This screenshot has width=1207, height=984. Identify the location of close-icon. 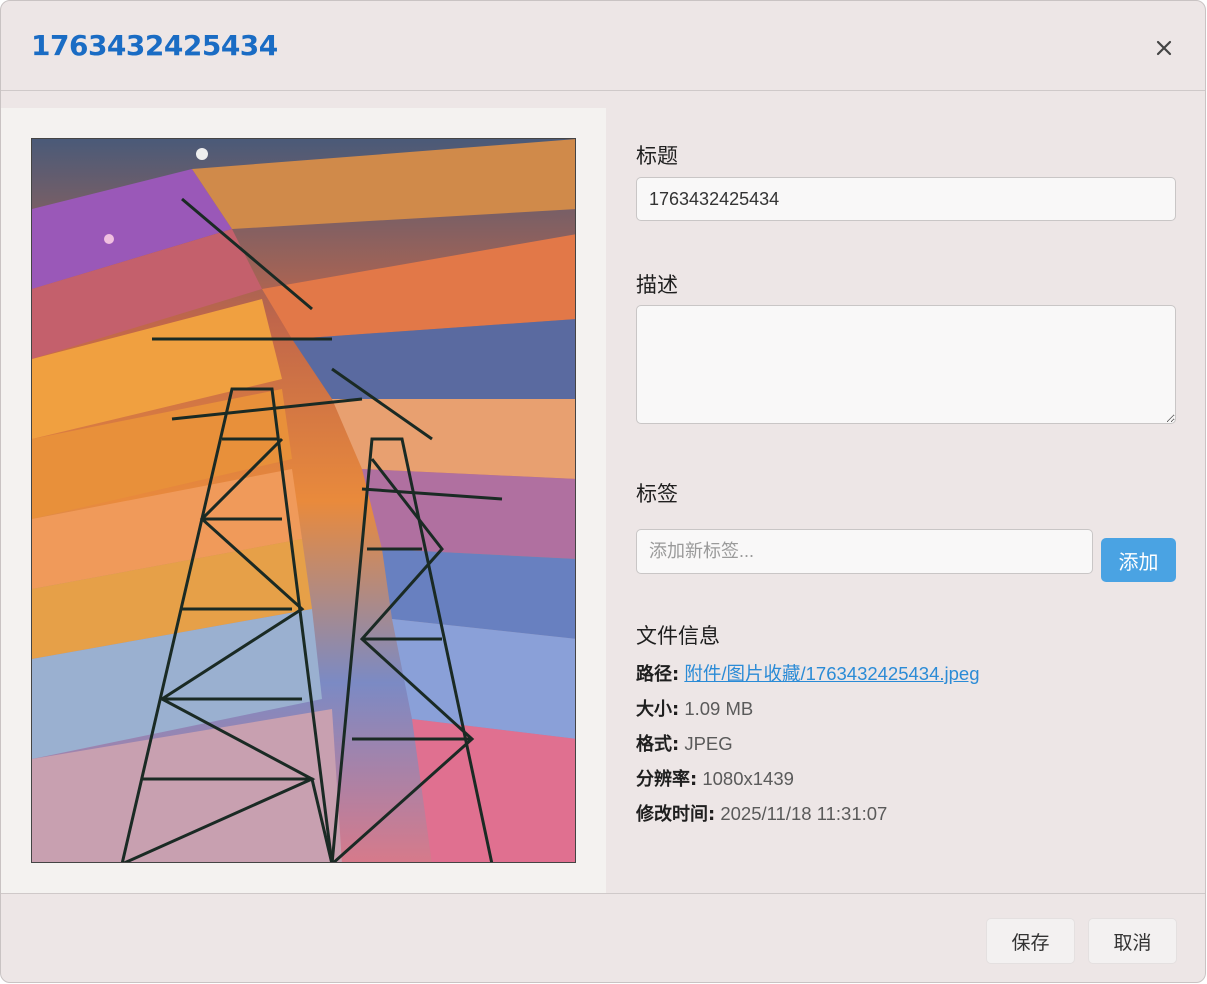
(1164, 48).